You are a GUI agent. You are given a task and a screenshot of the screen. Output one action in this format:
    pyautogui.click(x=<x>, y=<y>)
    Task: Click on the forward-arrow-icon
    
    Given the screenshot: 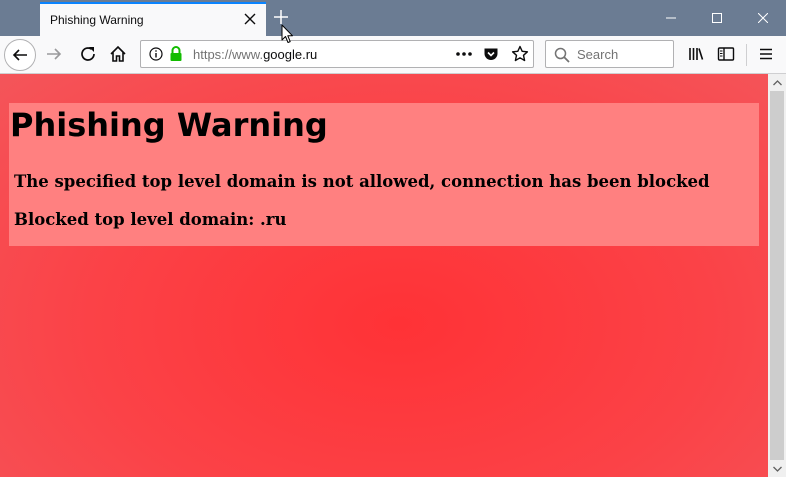 What is the action you would take?
    pyautogui.click(x=54, y=54)
    